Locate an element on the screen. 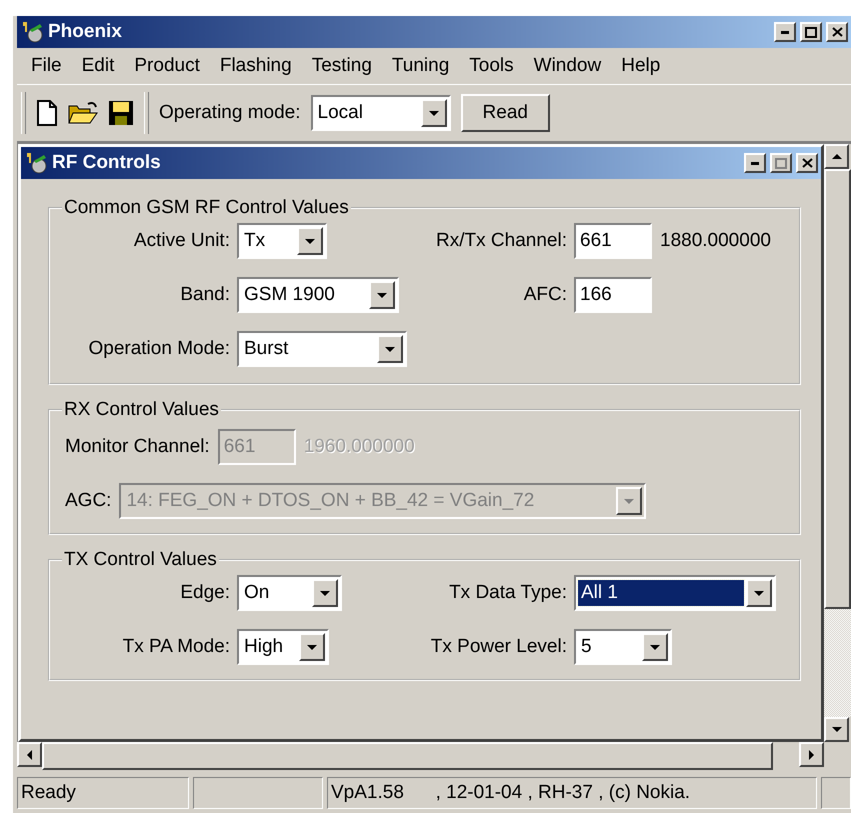 The height and width of the screenshot is (813, 851). group-title: RX Control Values is located at coordinates (141, 410).